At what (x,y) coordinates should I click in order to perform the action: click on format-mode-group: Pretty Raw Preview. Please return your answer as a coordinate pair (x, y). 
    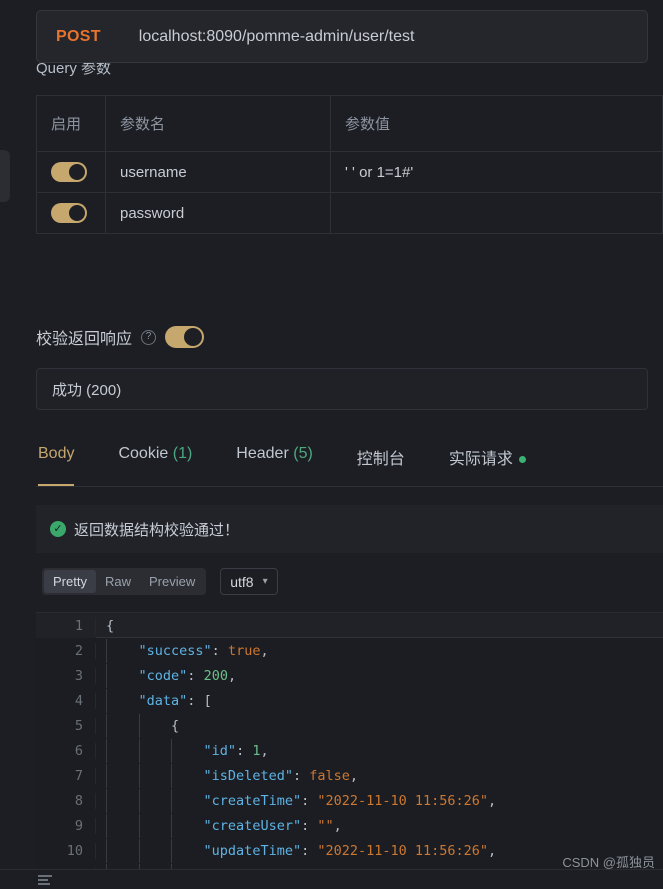
    Looking at the image, I should click on (124, 581).